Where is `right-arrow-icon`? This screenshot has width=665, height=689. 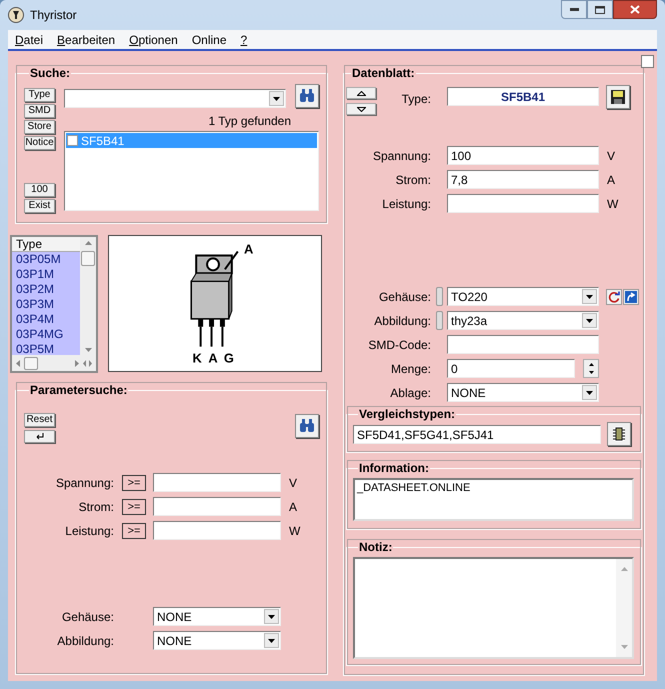 right-arrow-icon is located at coordinates (77, 363).